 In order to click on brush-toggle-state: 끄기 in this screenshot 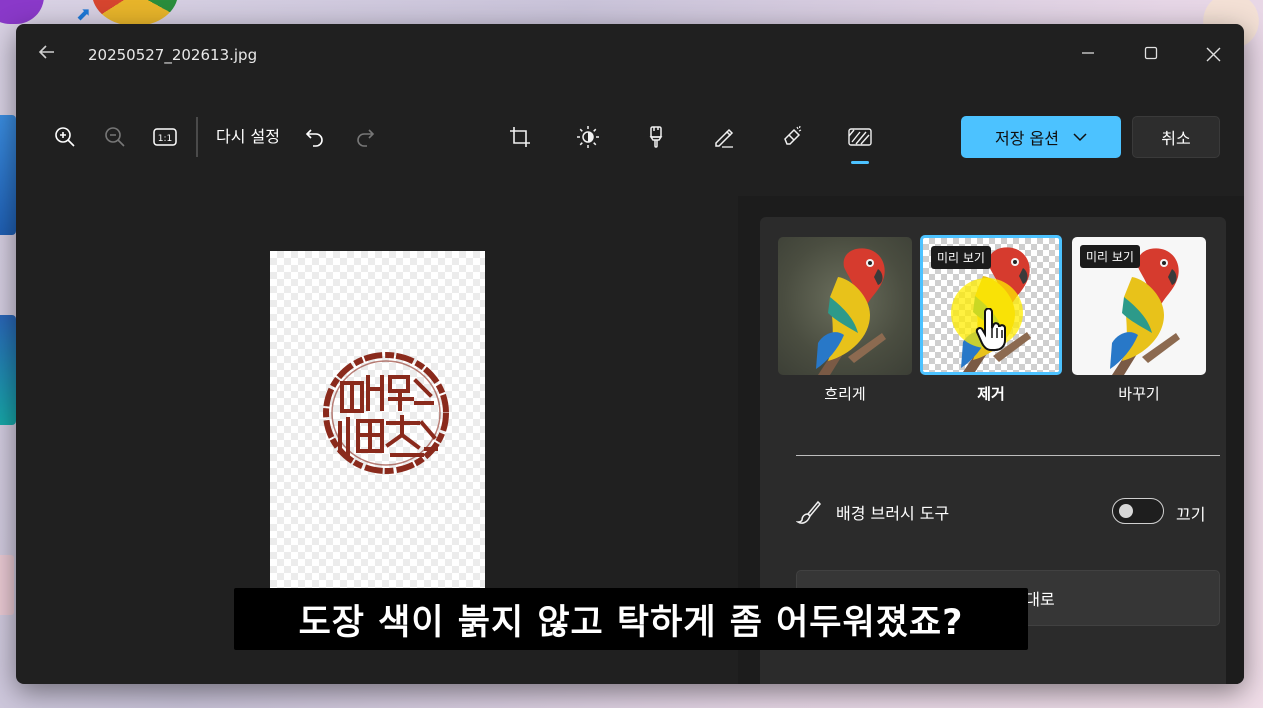, I will do `click(1191, 514)`.